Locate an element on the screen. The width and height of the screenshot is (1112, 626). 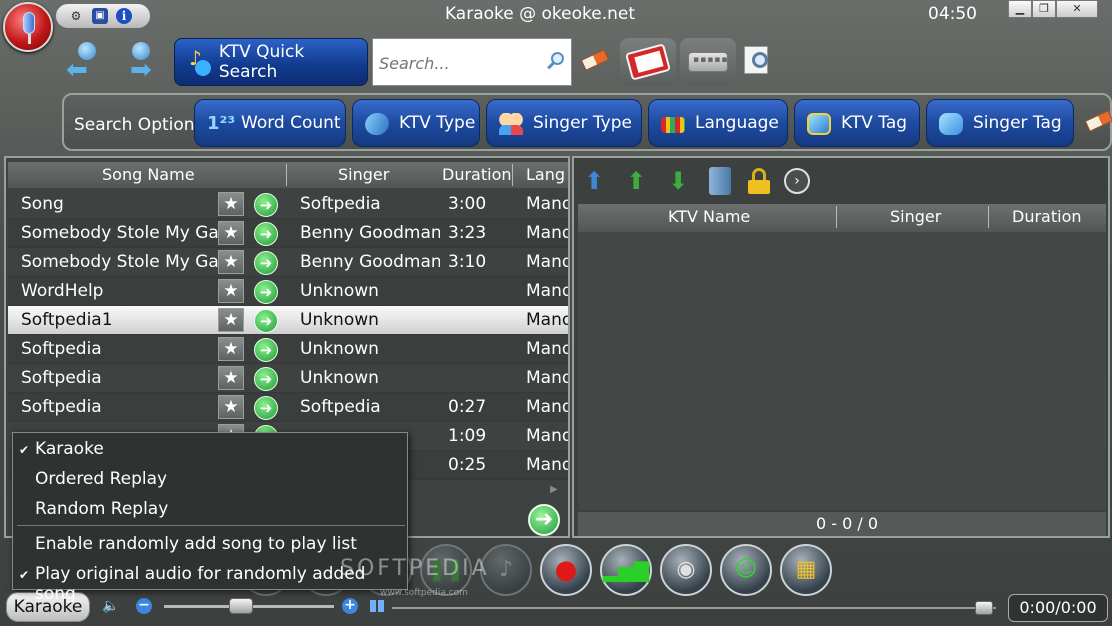
window-controls: ▁ ❐ ✕ is located at coordinates (1053, 9).